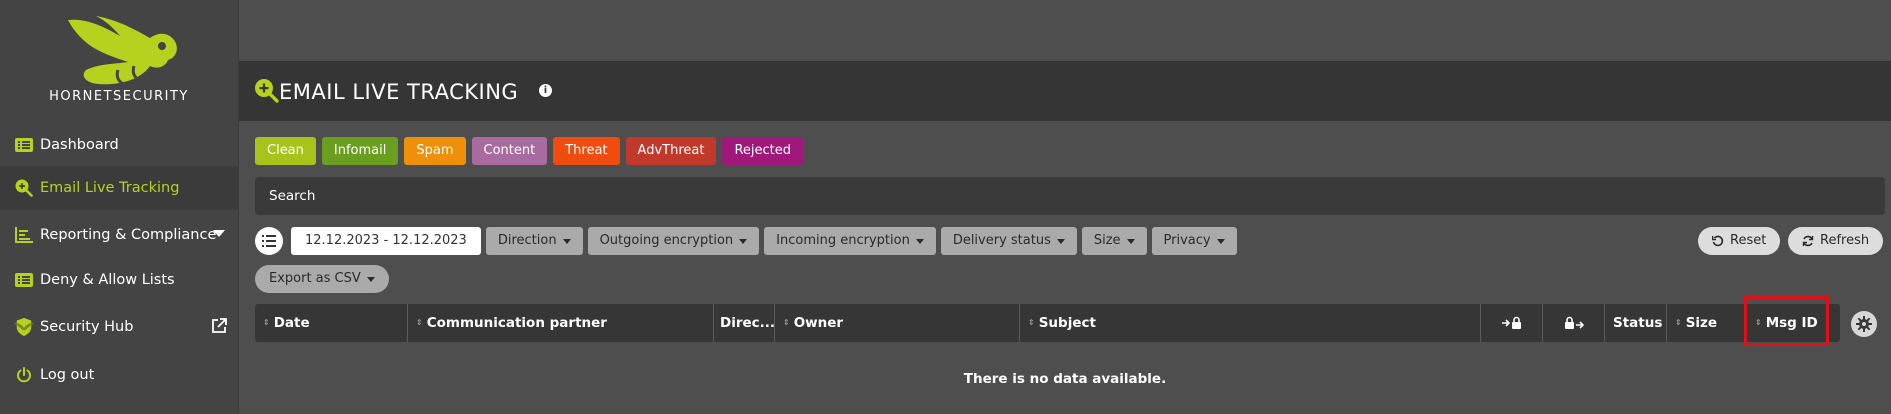 The height and width of the screenshot is (414, 1891). I want to click on reset-button: Reset, so click(1739, 241).